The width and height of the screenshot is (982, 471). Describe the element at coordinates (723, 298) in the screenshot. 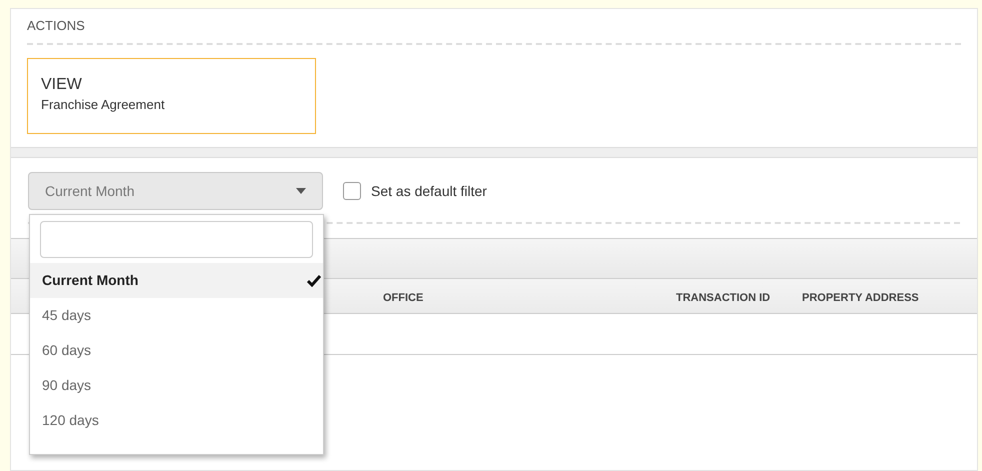

I see `column-header: TRANSACTION ID` at that location.